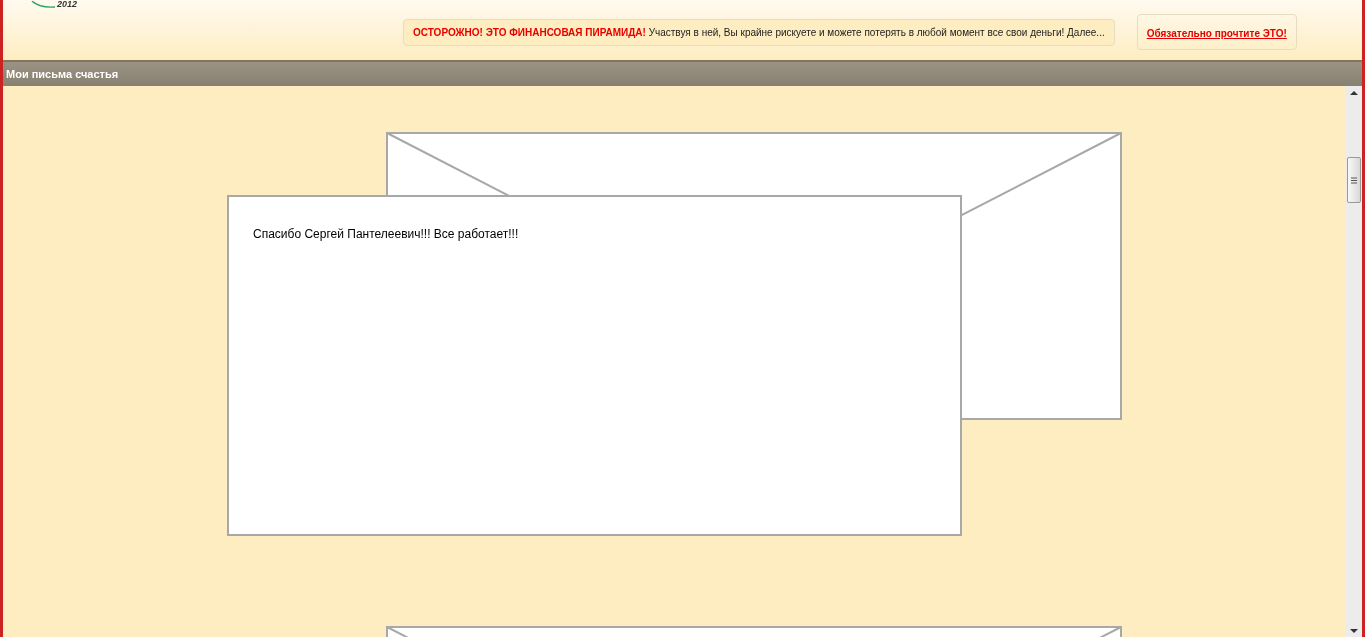 This screenshot has width=1365, height=637. I want to click on scroll-down-icon, so click(1354, 631).